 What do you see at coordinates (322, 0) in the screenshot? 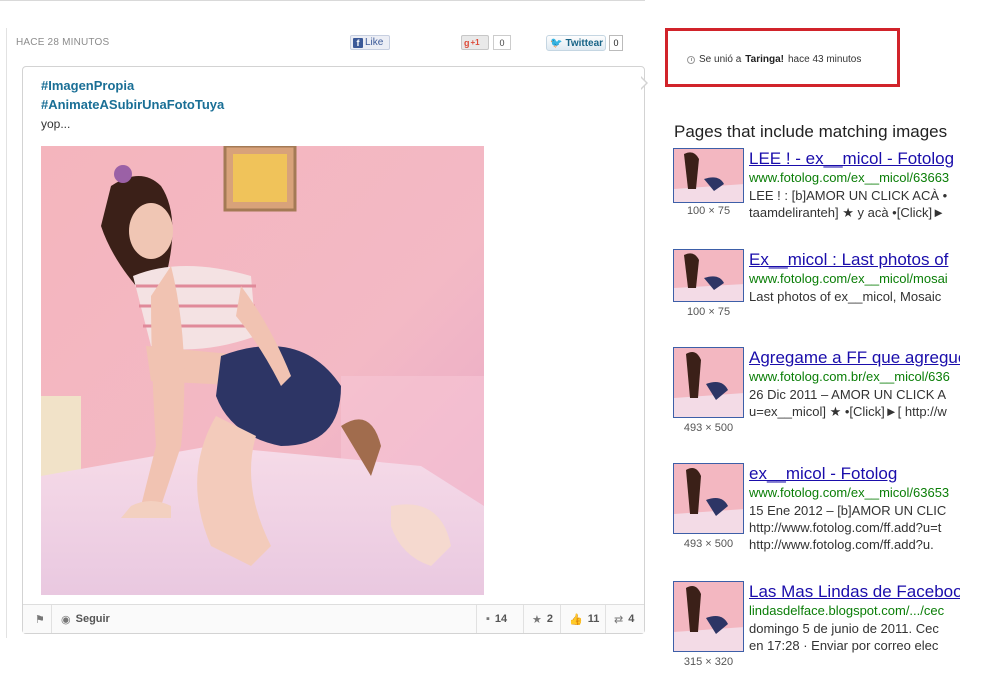
I see `top-divider` at bounding box center [322, 0].